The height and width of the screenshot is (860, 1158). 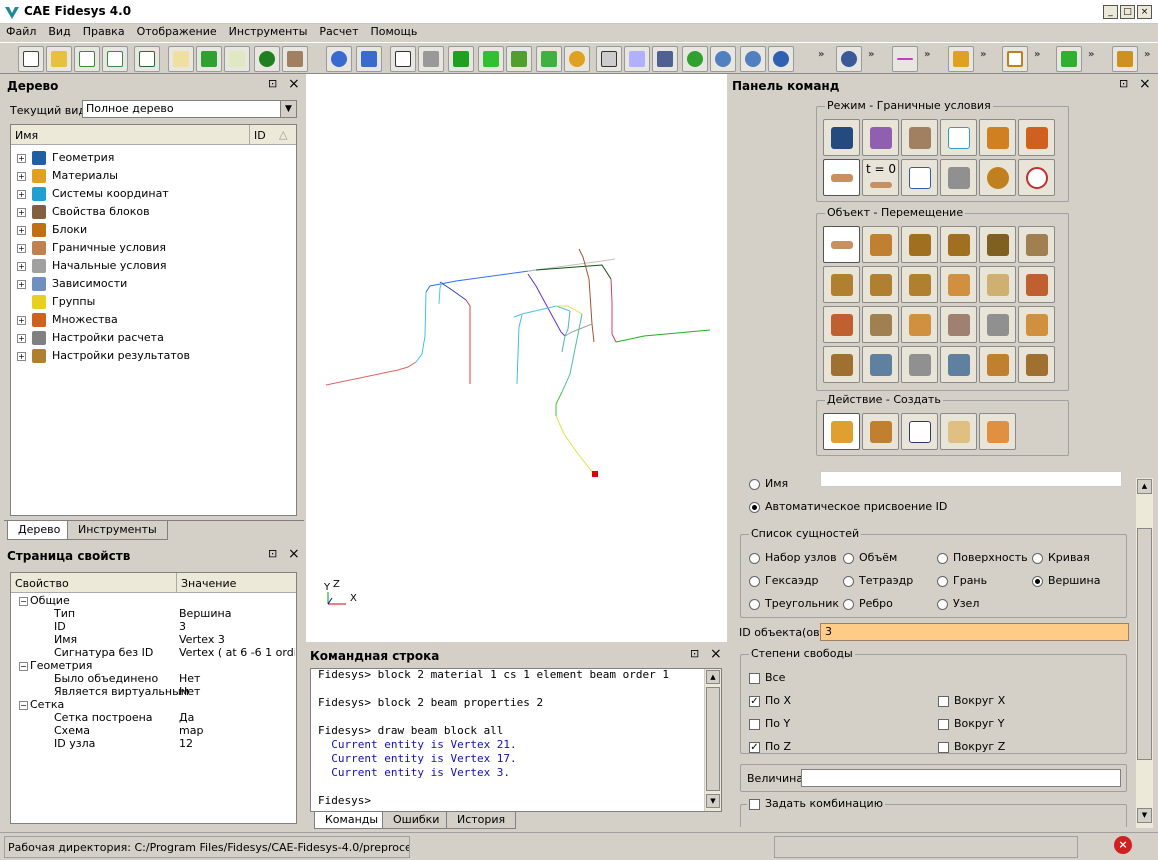 I want to click on gears-button, so click(x=849, y=59).